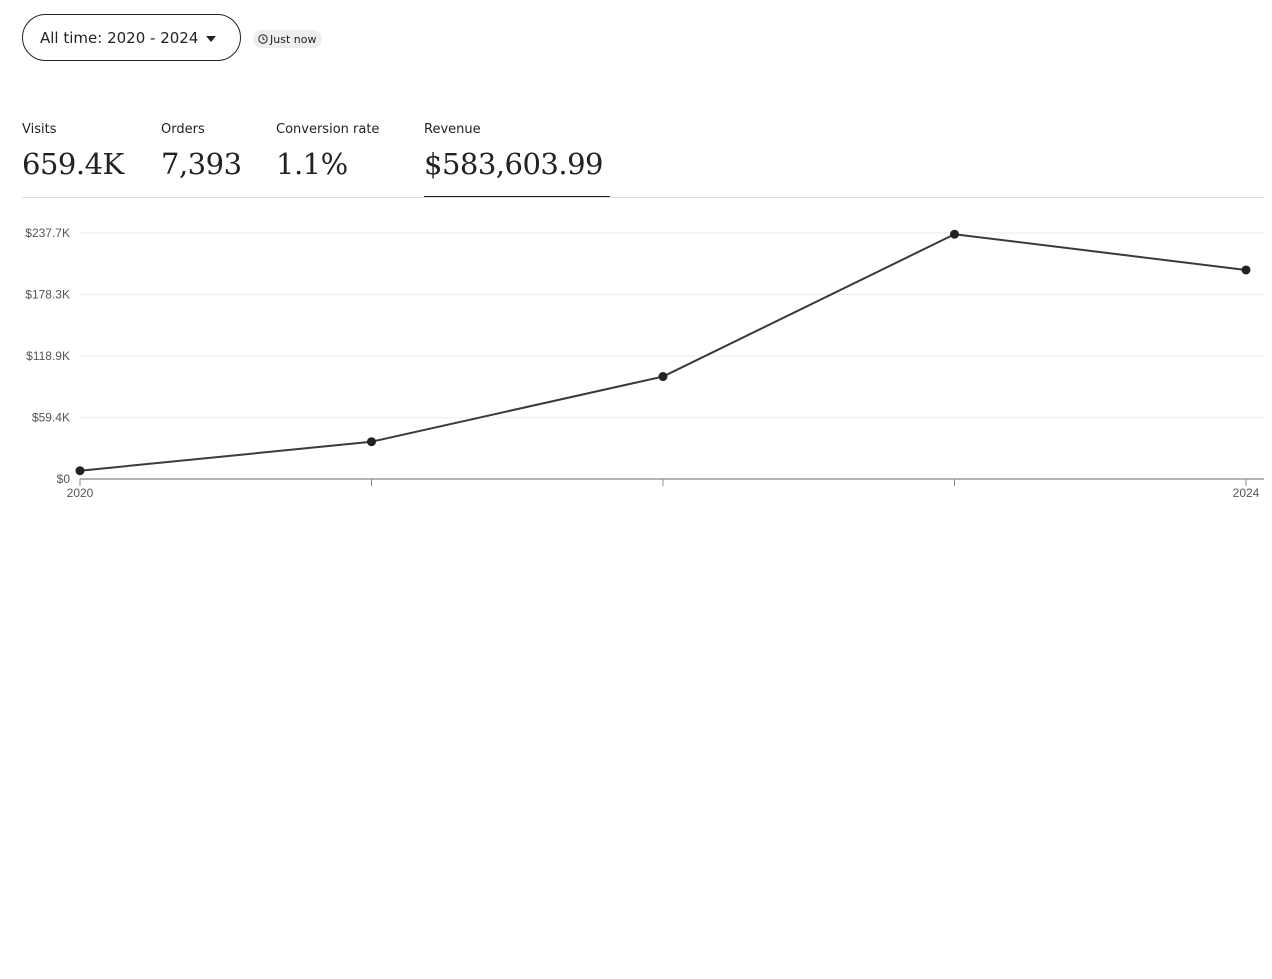 The image size is (1272, 979). I want to click on date-range-button: All time: 2020 - 2024, so click(131, 37).